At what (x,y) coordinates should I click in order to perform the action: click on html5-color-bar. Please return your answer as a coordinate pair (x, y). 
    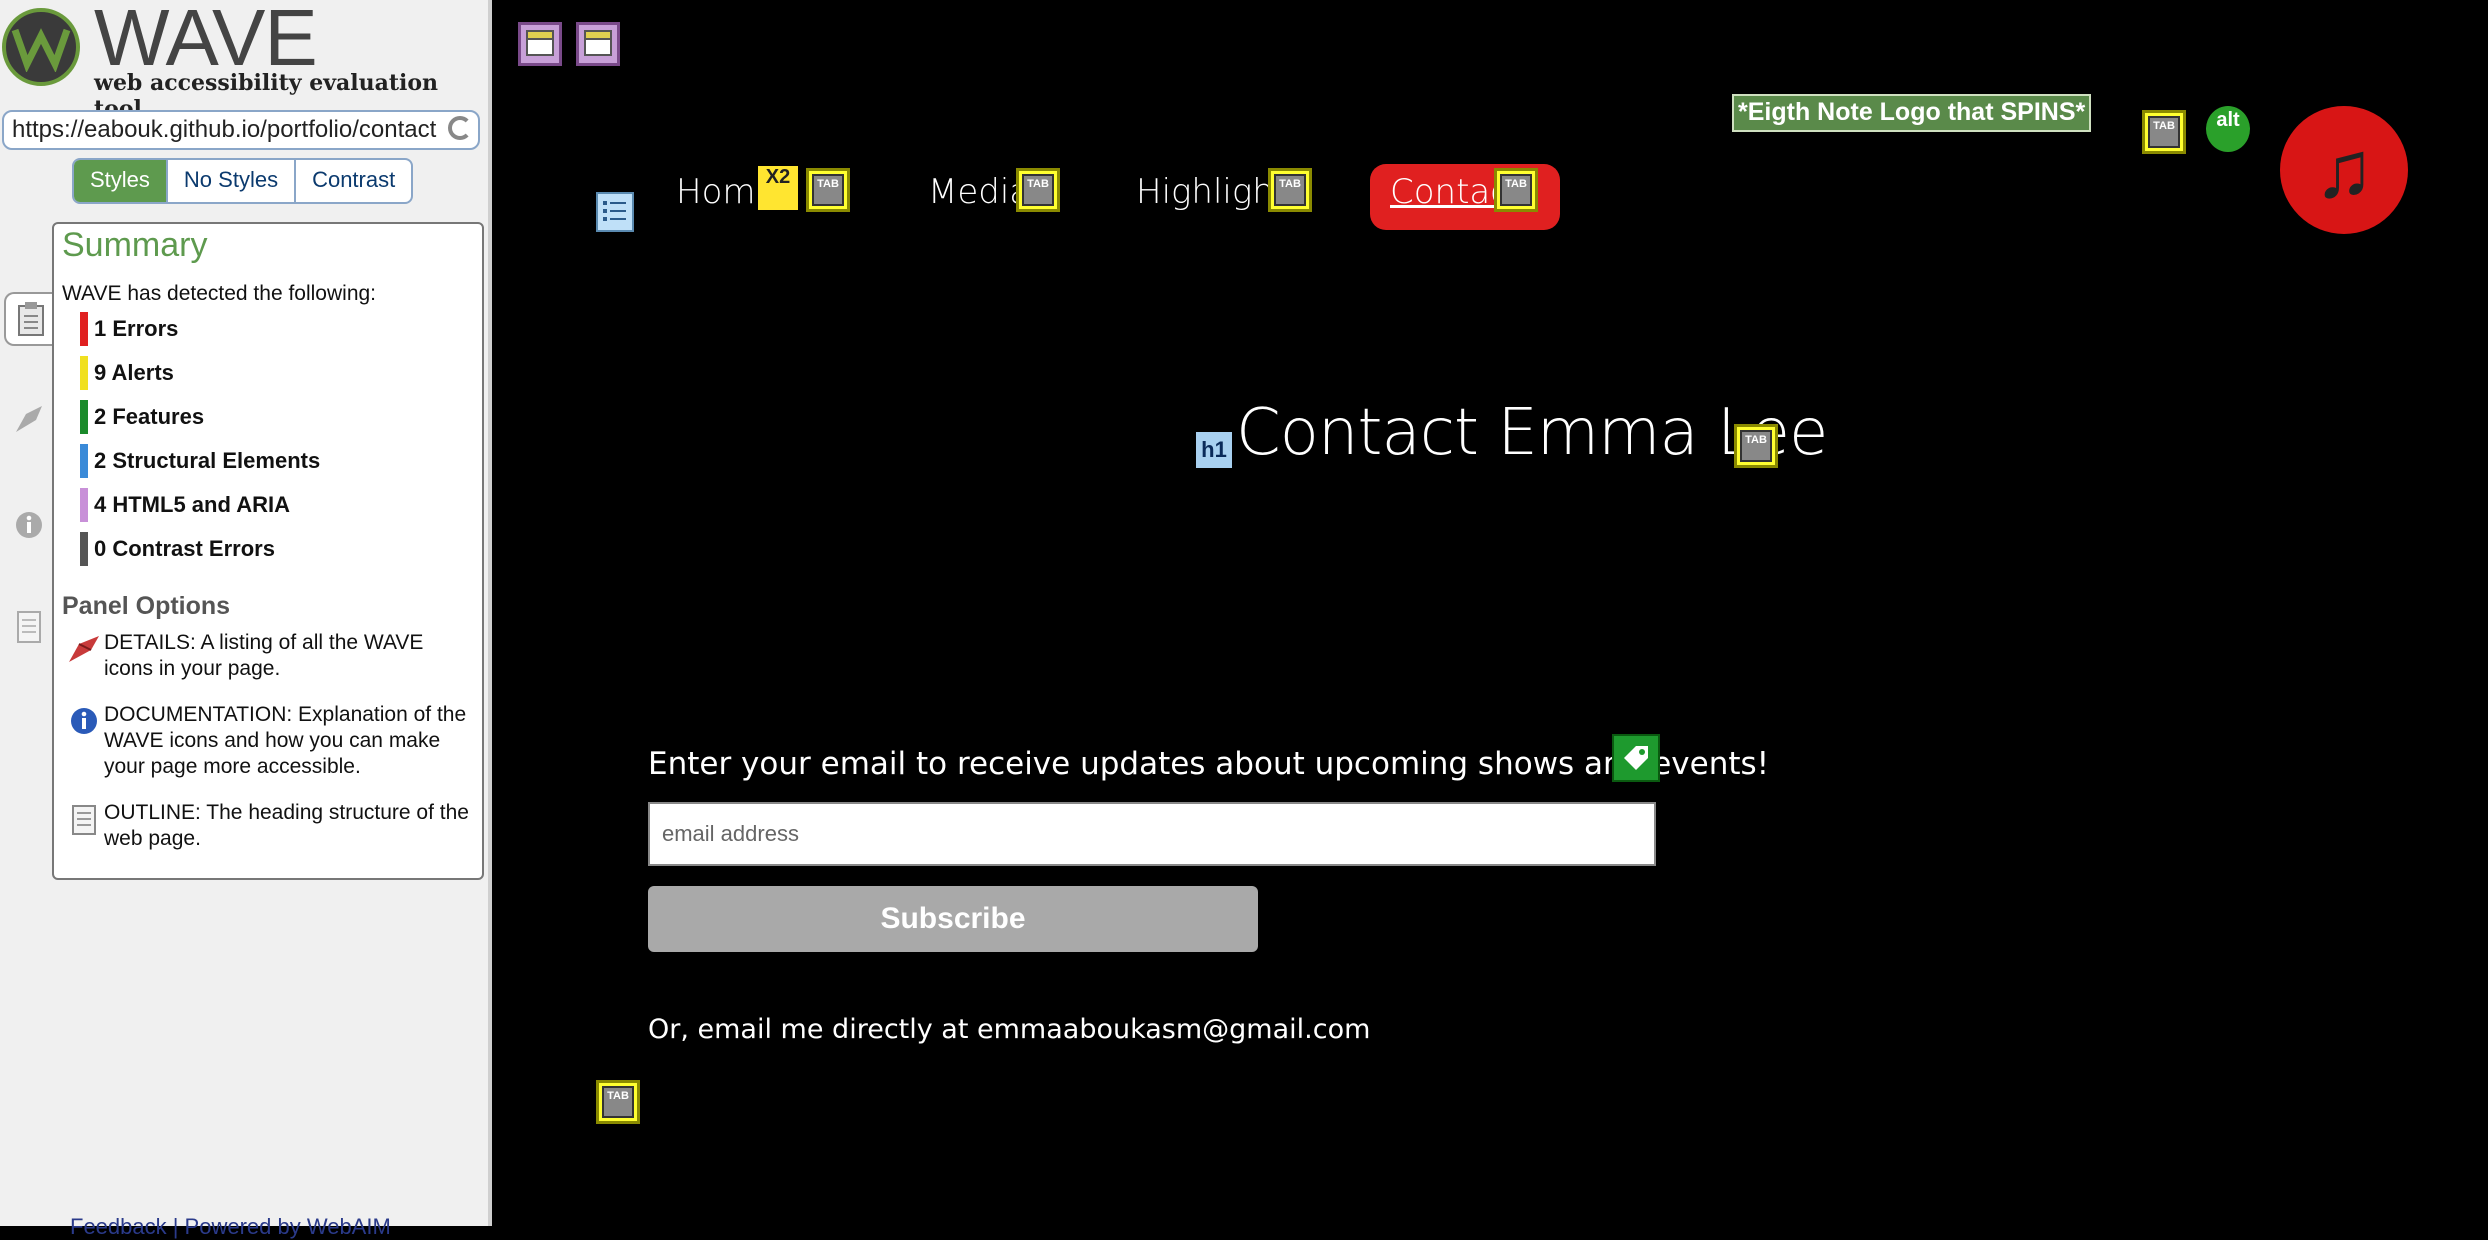
    Looking at the image, I should click on (84, 505).